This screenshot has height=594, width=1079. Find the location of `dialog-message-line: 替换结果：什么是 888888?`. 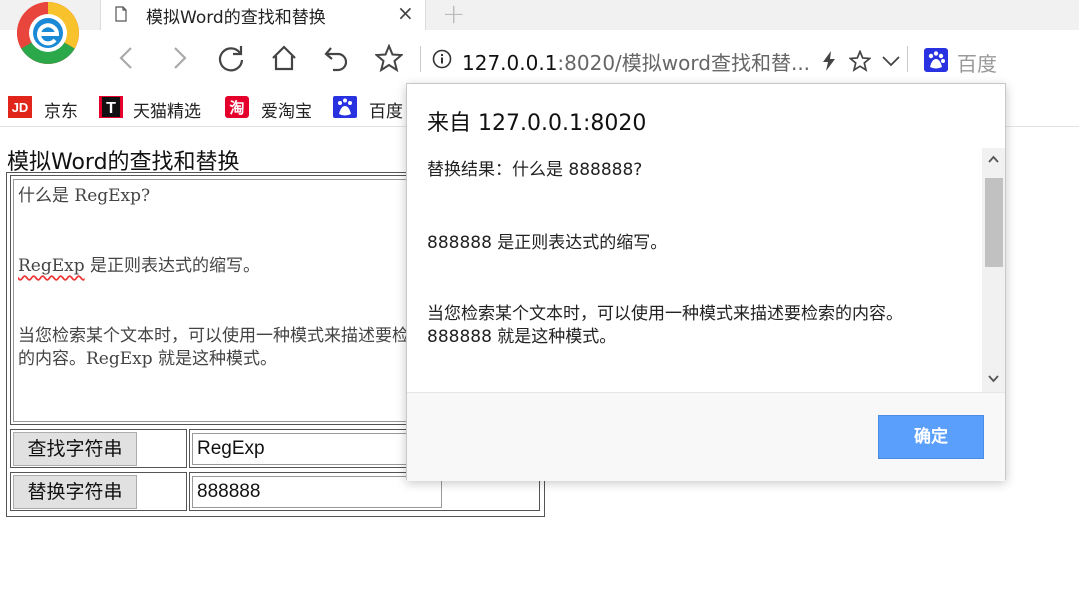

dialog-message-line: 替换结果：什么是 888888? is located at coordinates (535, 170).